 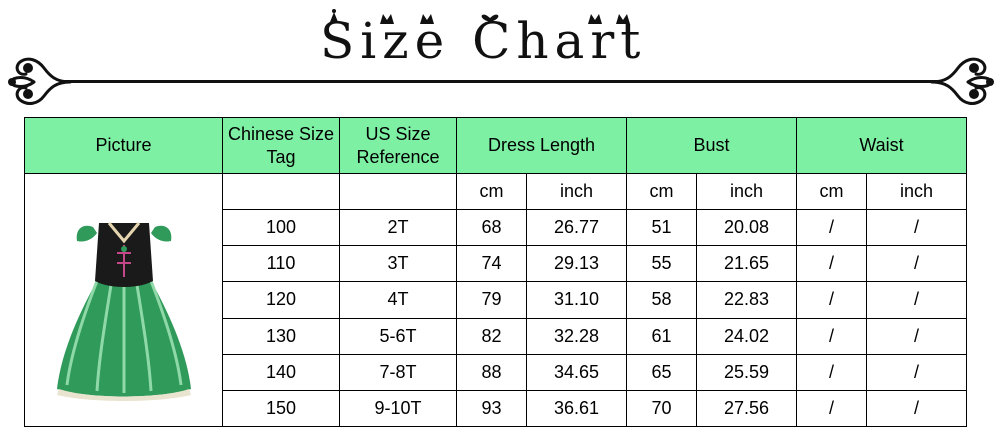 I want to click on dress-length-inch: 26.77, so click(x=576, y=228).